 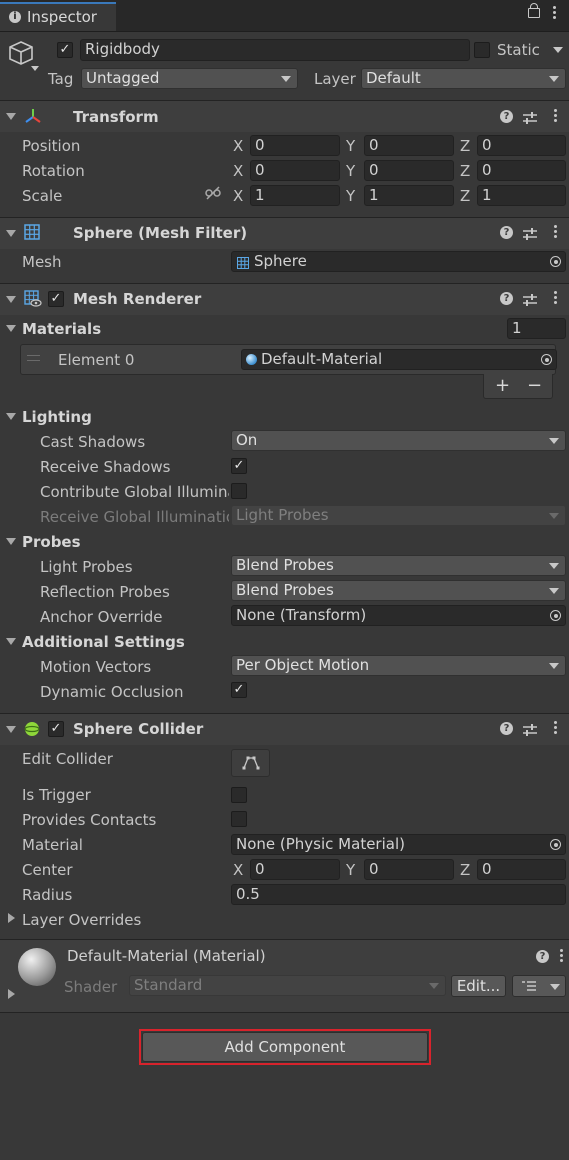 I want to click on object-name-field: Rigidbody, so click(x=275, y=50).